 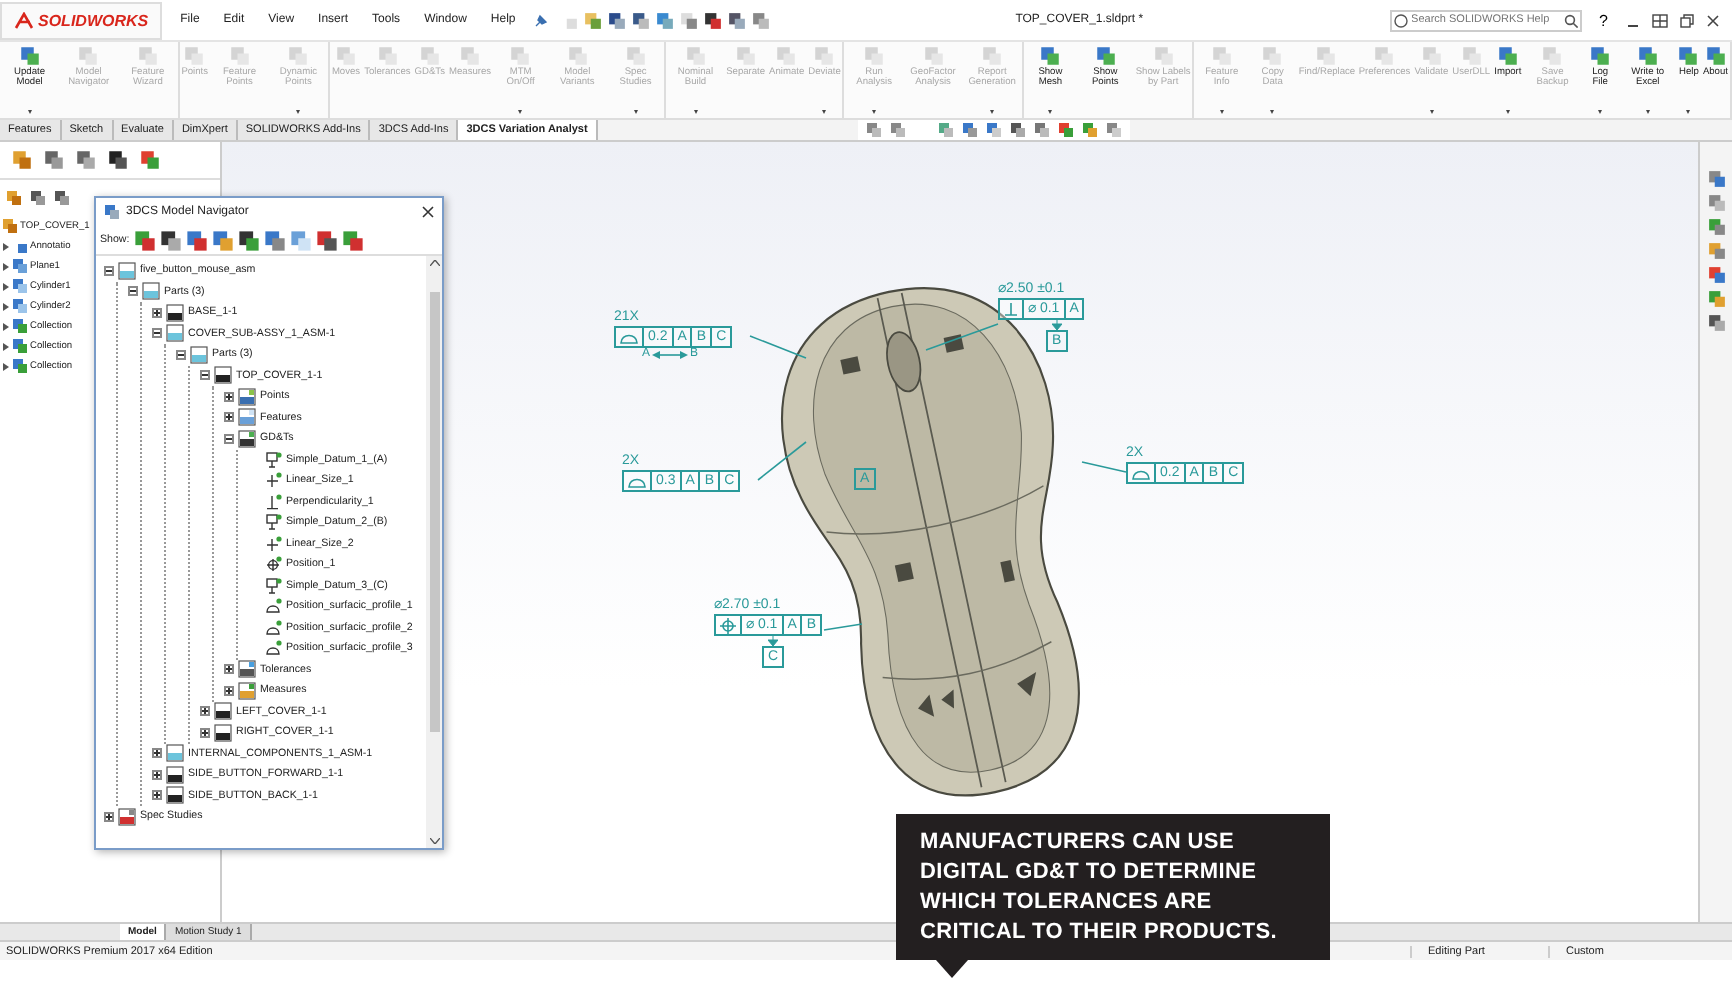 I want to click on caption-callout: MANUFACTURERS CAN USE DIGITAL GD&T TO DETERMINE WHICH TOLERANCES ARE CRITICAL TO THEIR PRODUCTS., so click(x=1113, y=887).